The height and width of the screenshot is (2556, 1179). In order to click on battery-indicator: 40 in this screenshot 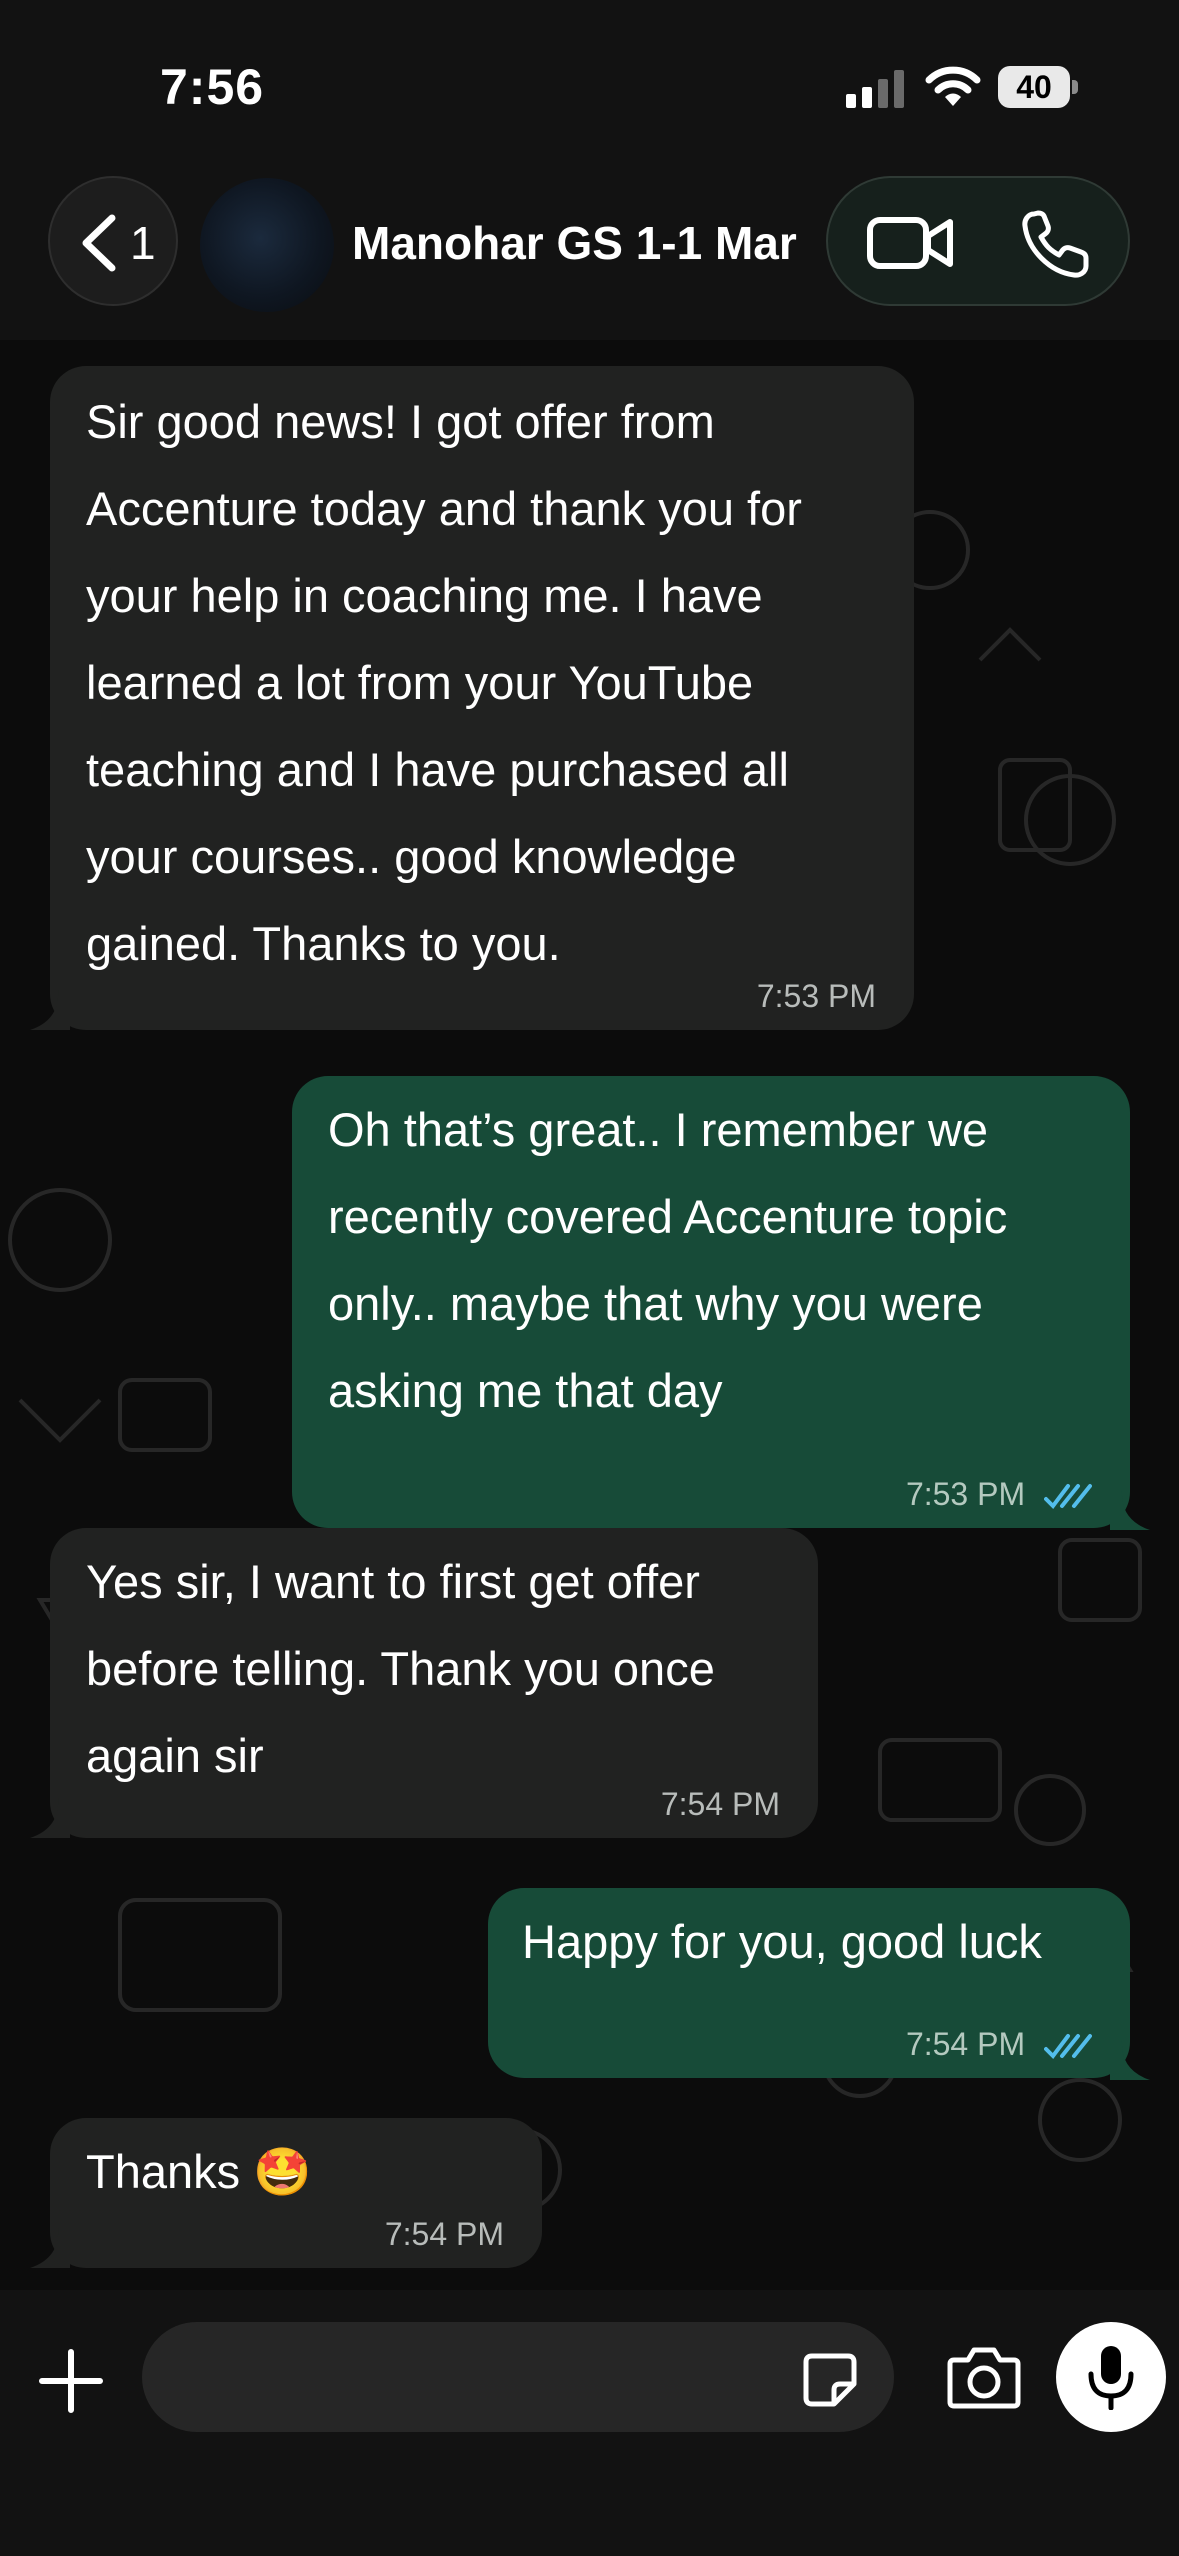, I will do `click(1038, 87)`.